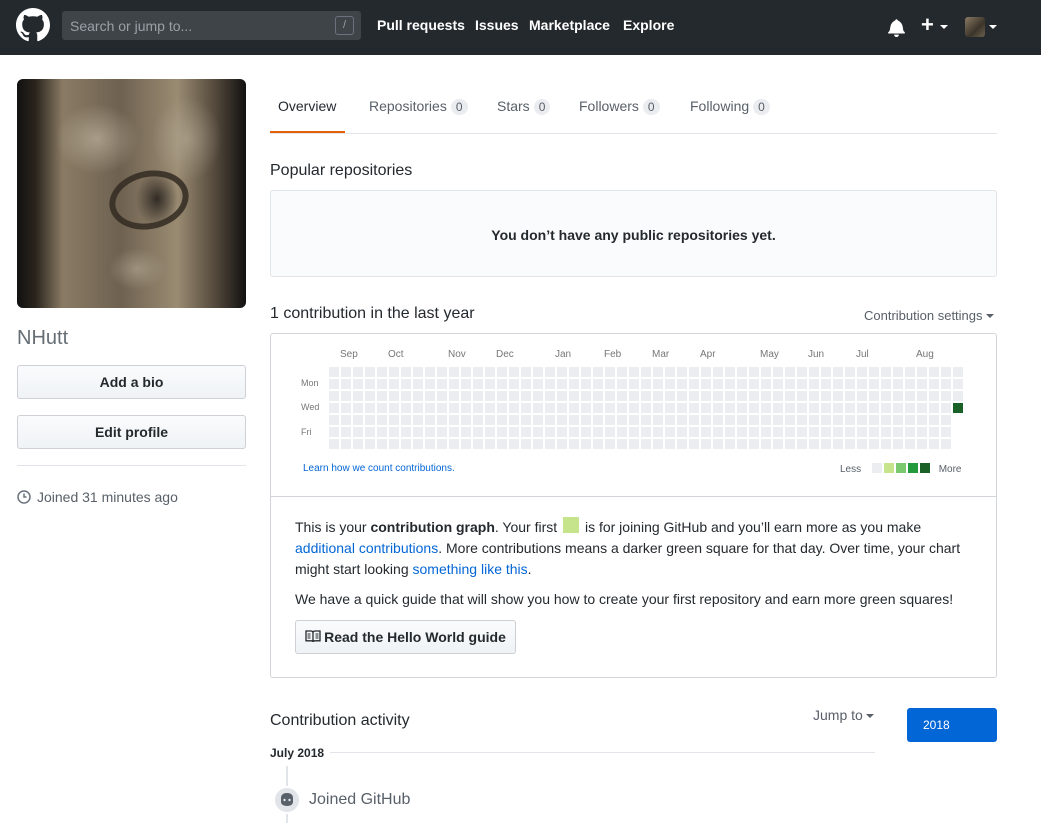 The height and width of the screenshot is (823, 1041). What do you see at coordinates (619, 106) in the screenshot?
I see `tab-followers: Followers 0` at bounding box center [619, 106].